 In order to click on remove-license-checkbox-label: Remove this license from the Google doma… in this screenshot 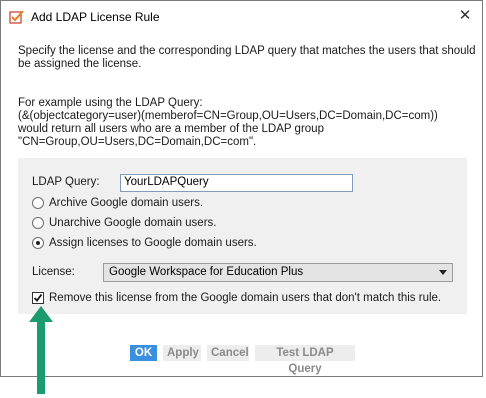, I will do `click(245, 298)`.